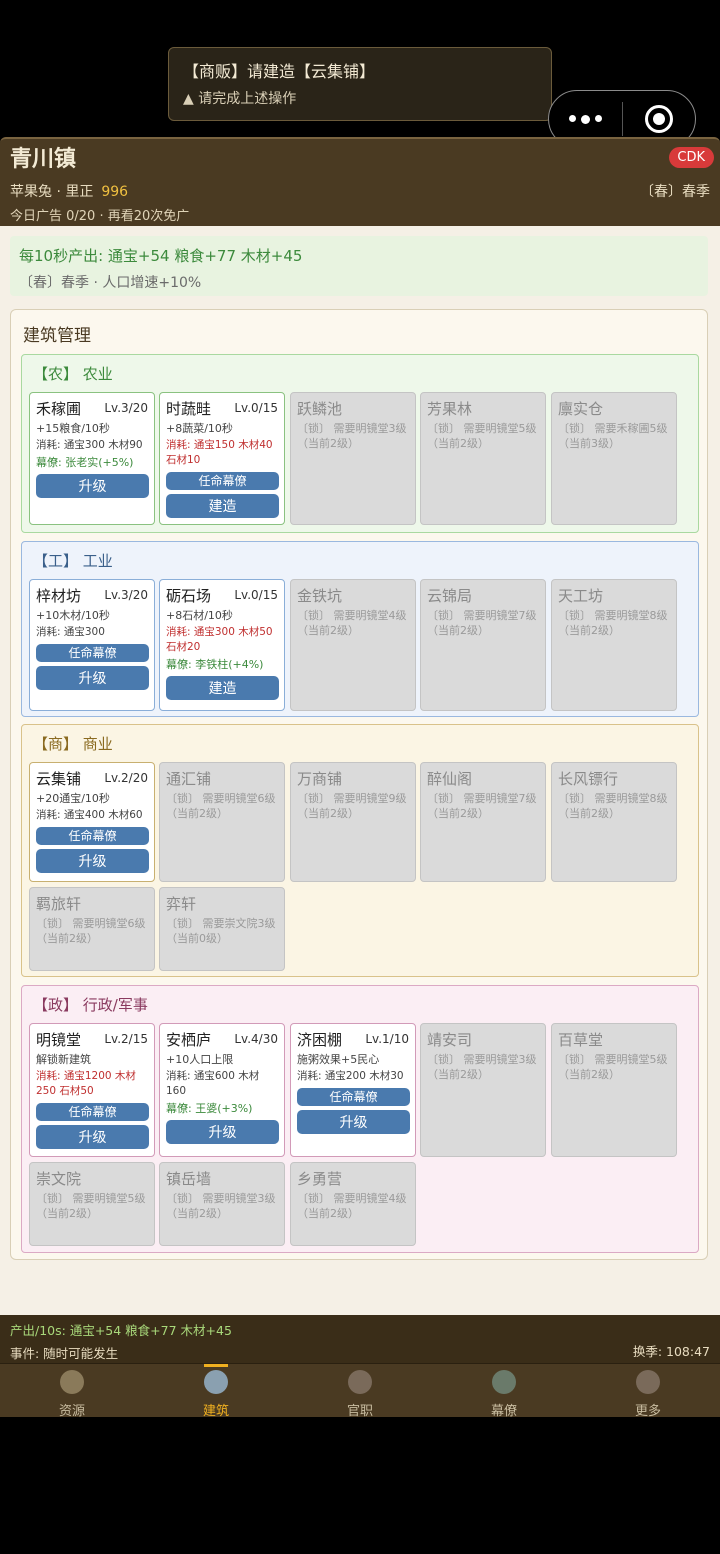 The image size is (720, 1554). I want to click on building-card-locked: 通汇铺 〔锁〕 需要明镜堂6级（当前2级）, so click(222, 822).